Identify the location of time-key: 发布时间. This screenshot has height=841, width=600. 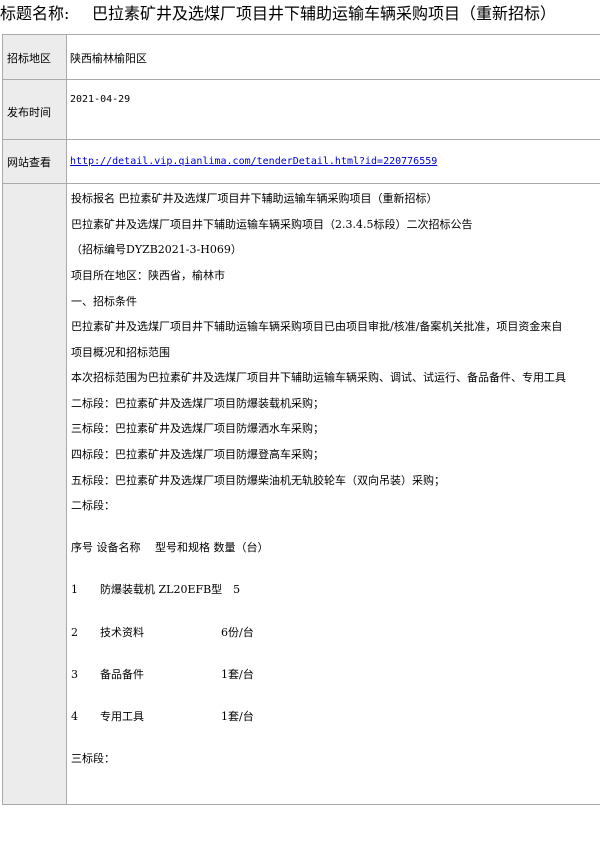
(34, 109).